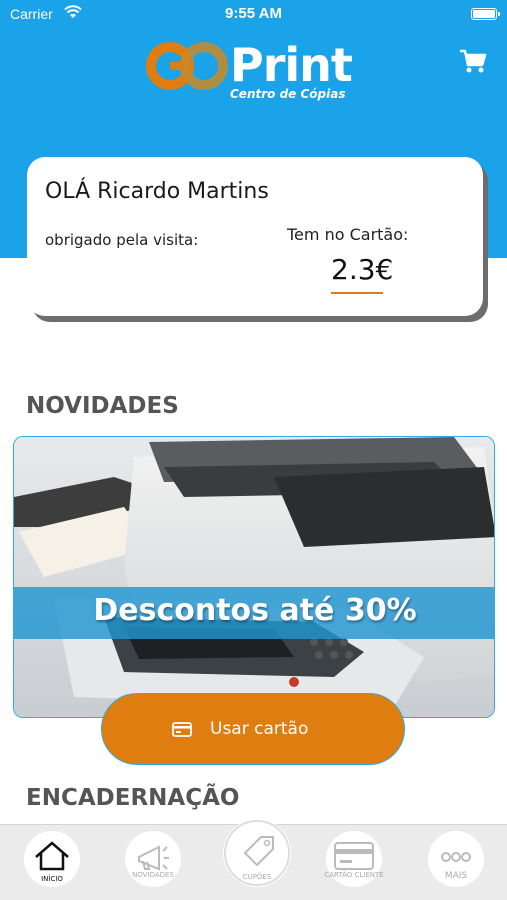 Image resolution: width=507 pixels, height=900 pixels. Describe the element at coordinates (259, 729) in the screenshot. I see `use-card-label: Usar cartão` at that location.